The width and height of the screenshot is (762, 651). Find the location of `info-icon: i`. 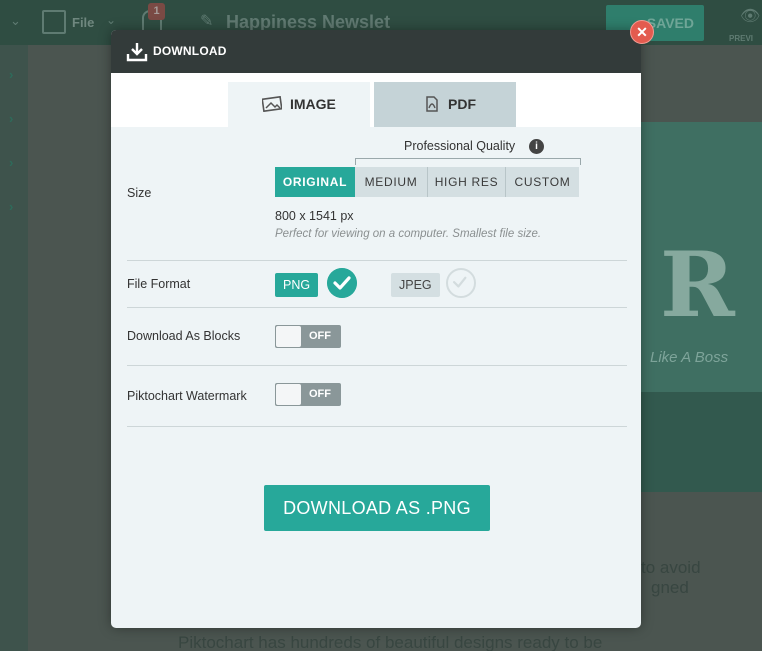

info-icon: i is located at coordinates (536, 146).